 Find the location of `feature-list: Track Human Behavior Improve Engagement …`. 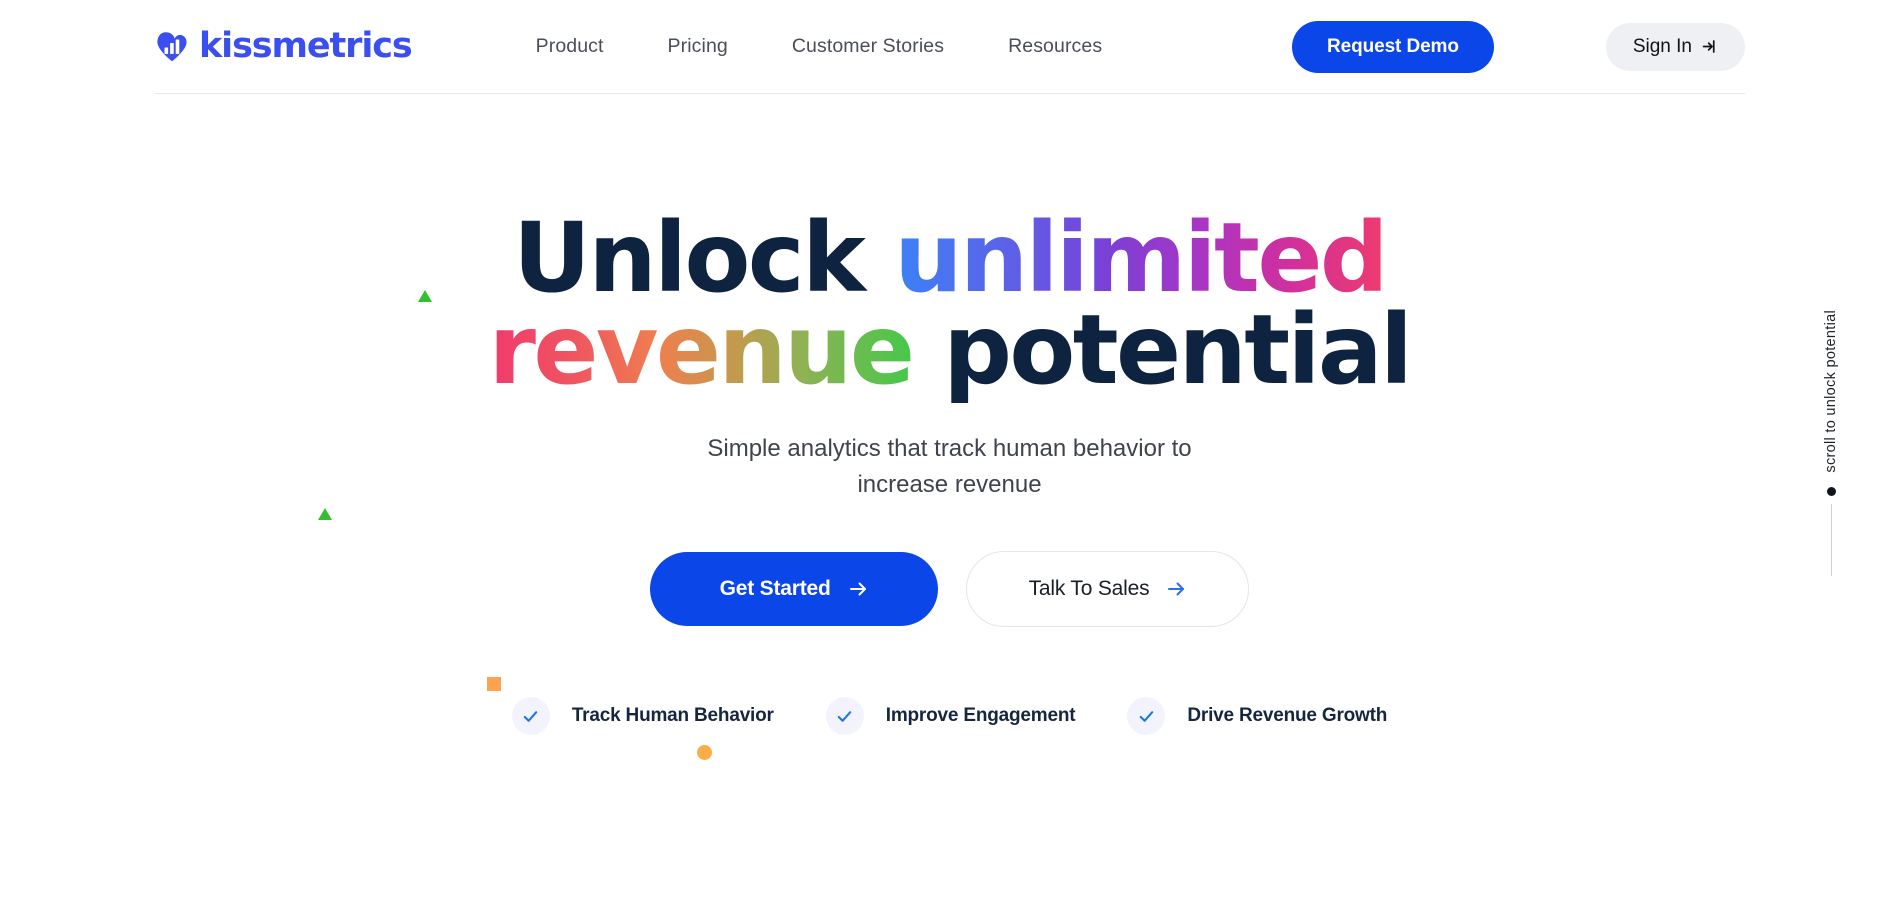

feature-list: Track Human Behavior Improve Engagement … is located at coordinates (949, 716).